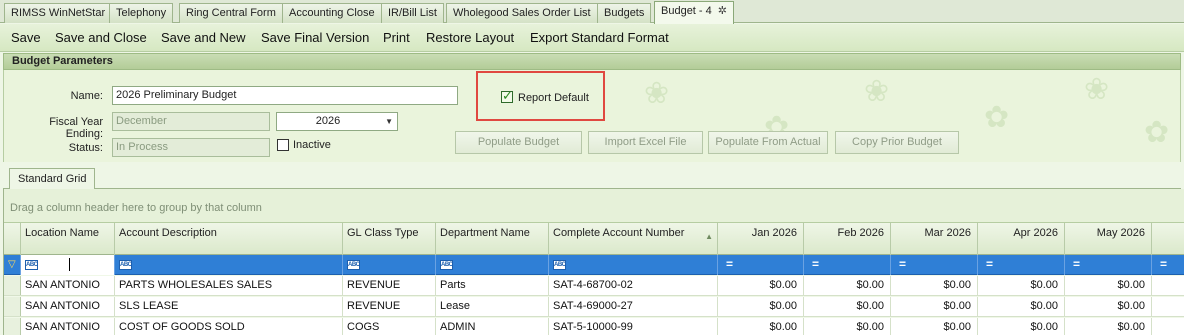 The height and width of the screenshot is (335, 1184). What do you see at coordinates (229, 265) in the screenshot?
I see `filter-account-description-input: ABC` at bounding box center [229, 265].